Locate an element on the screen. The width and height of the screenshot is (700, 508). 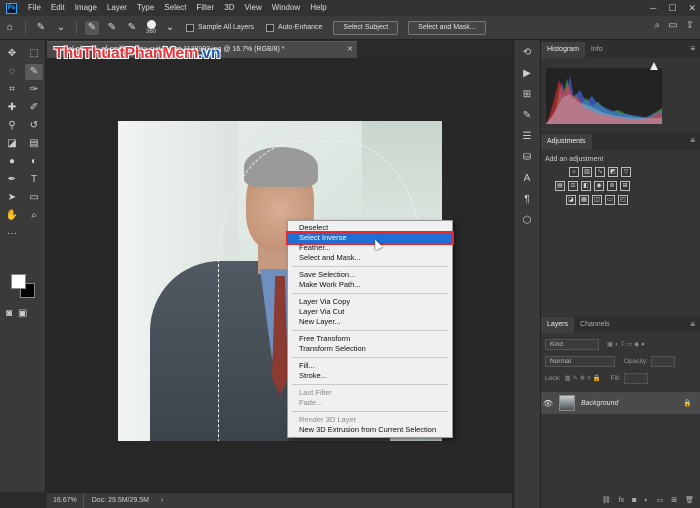
color-lookup-icon: ⊞ is located at coordinates (625, 186).